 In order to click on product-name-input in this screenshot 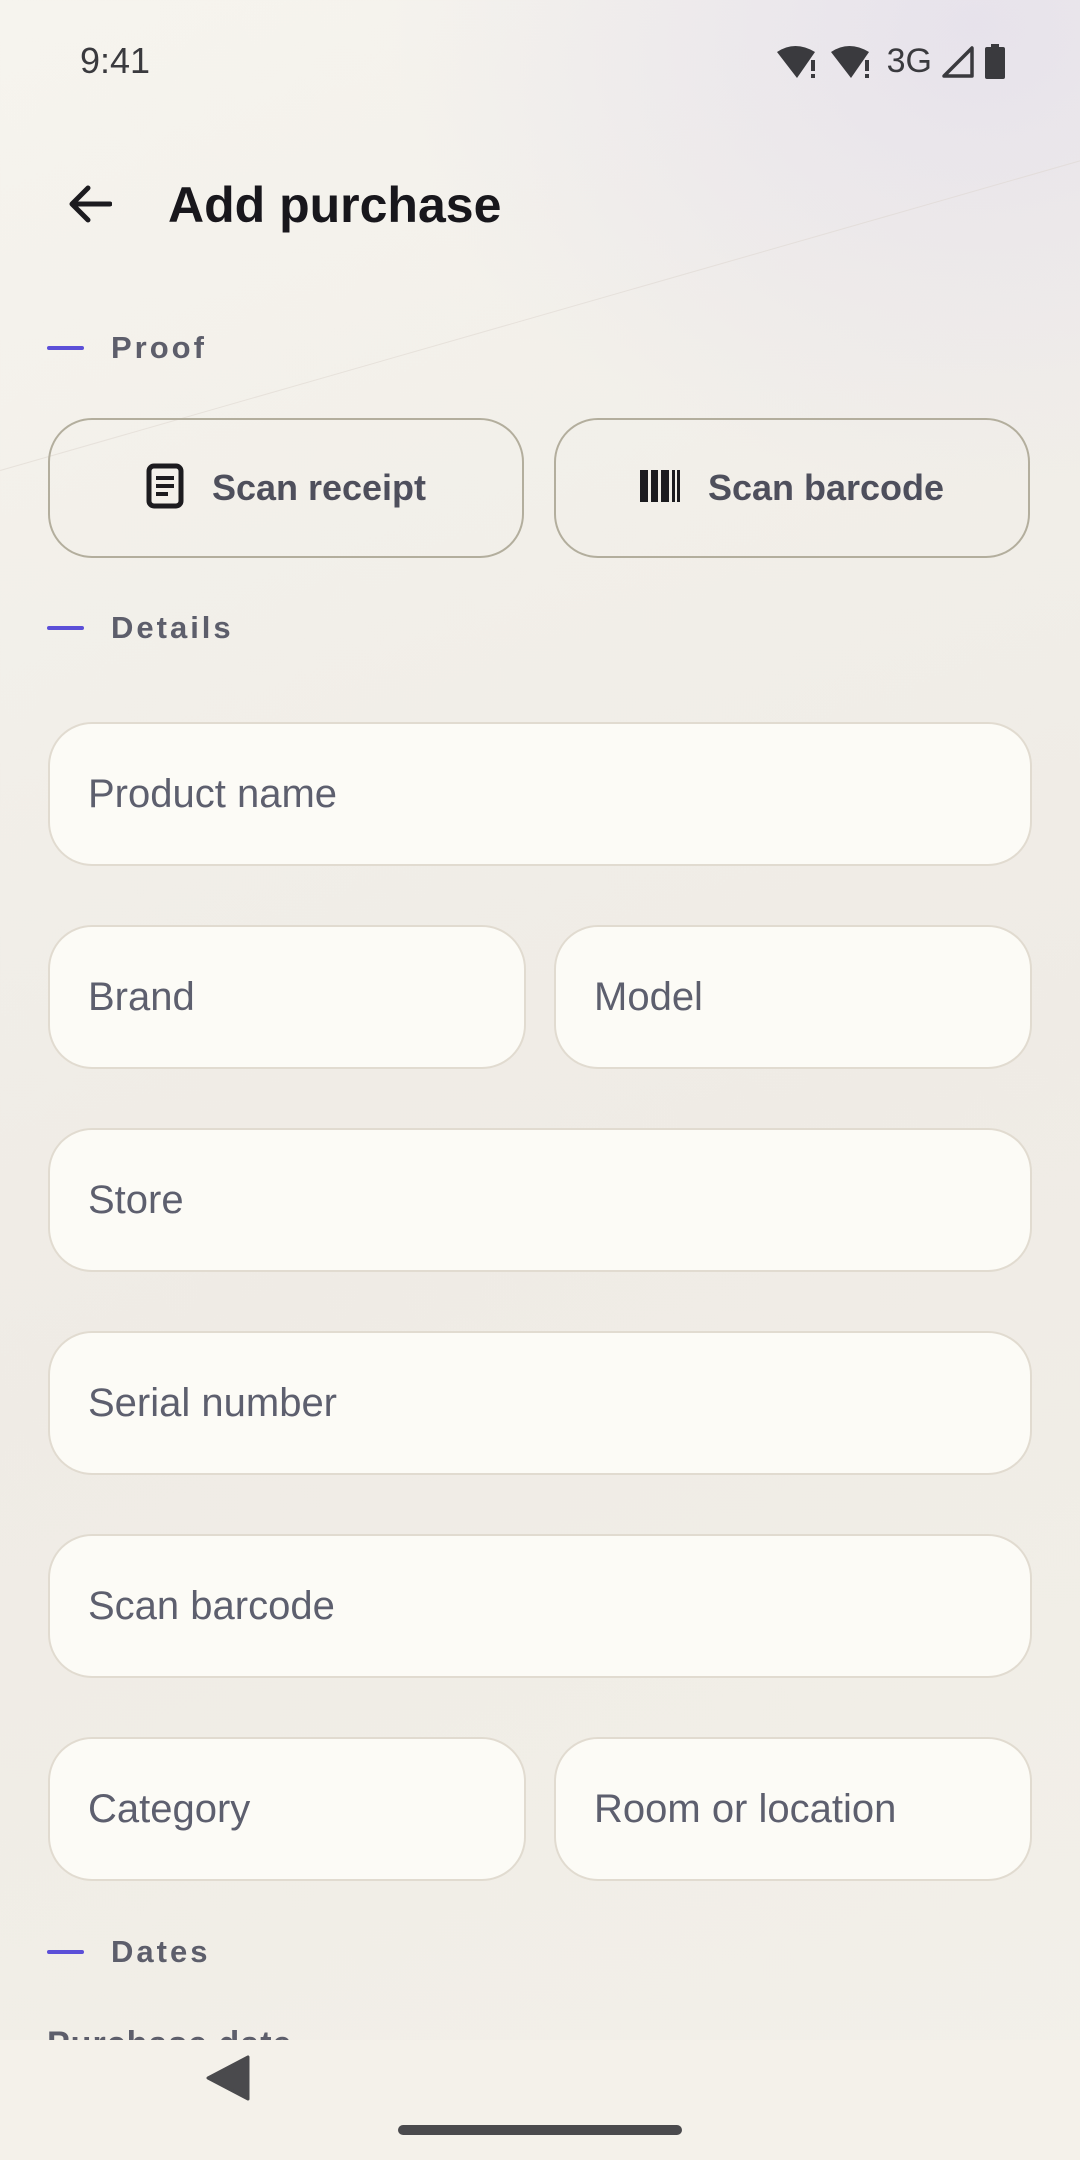, I will do `click(540, 794)`.